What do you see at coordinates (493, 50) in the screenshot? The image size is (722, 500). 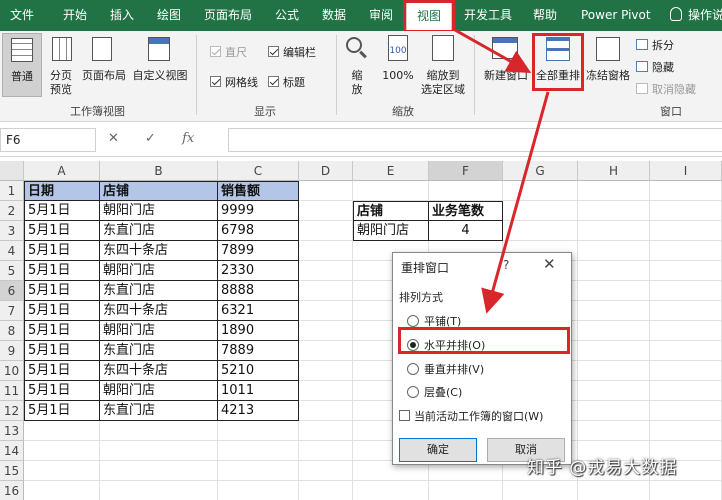 I see `arrow-to-arrange-all` at bounding box center [493, 50].